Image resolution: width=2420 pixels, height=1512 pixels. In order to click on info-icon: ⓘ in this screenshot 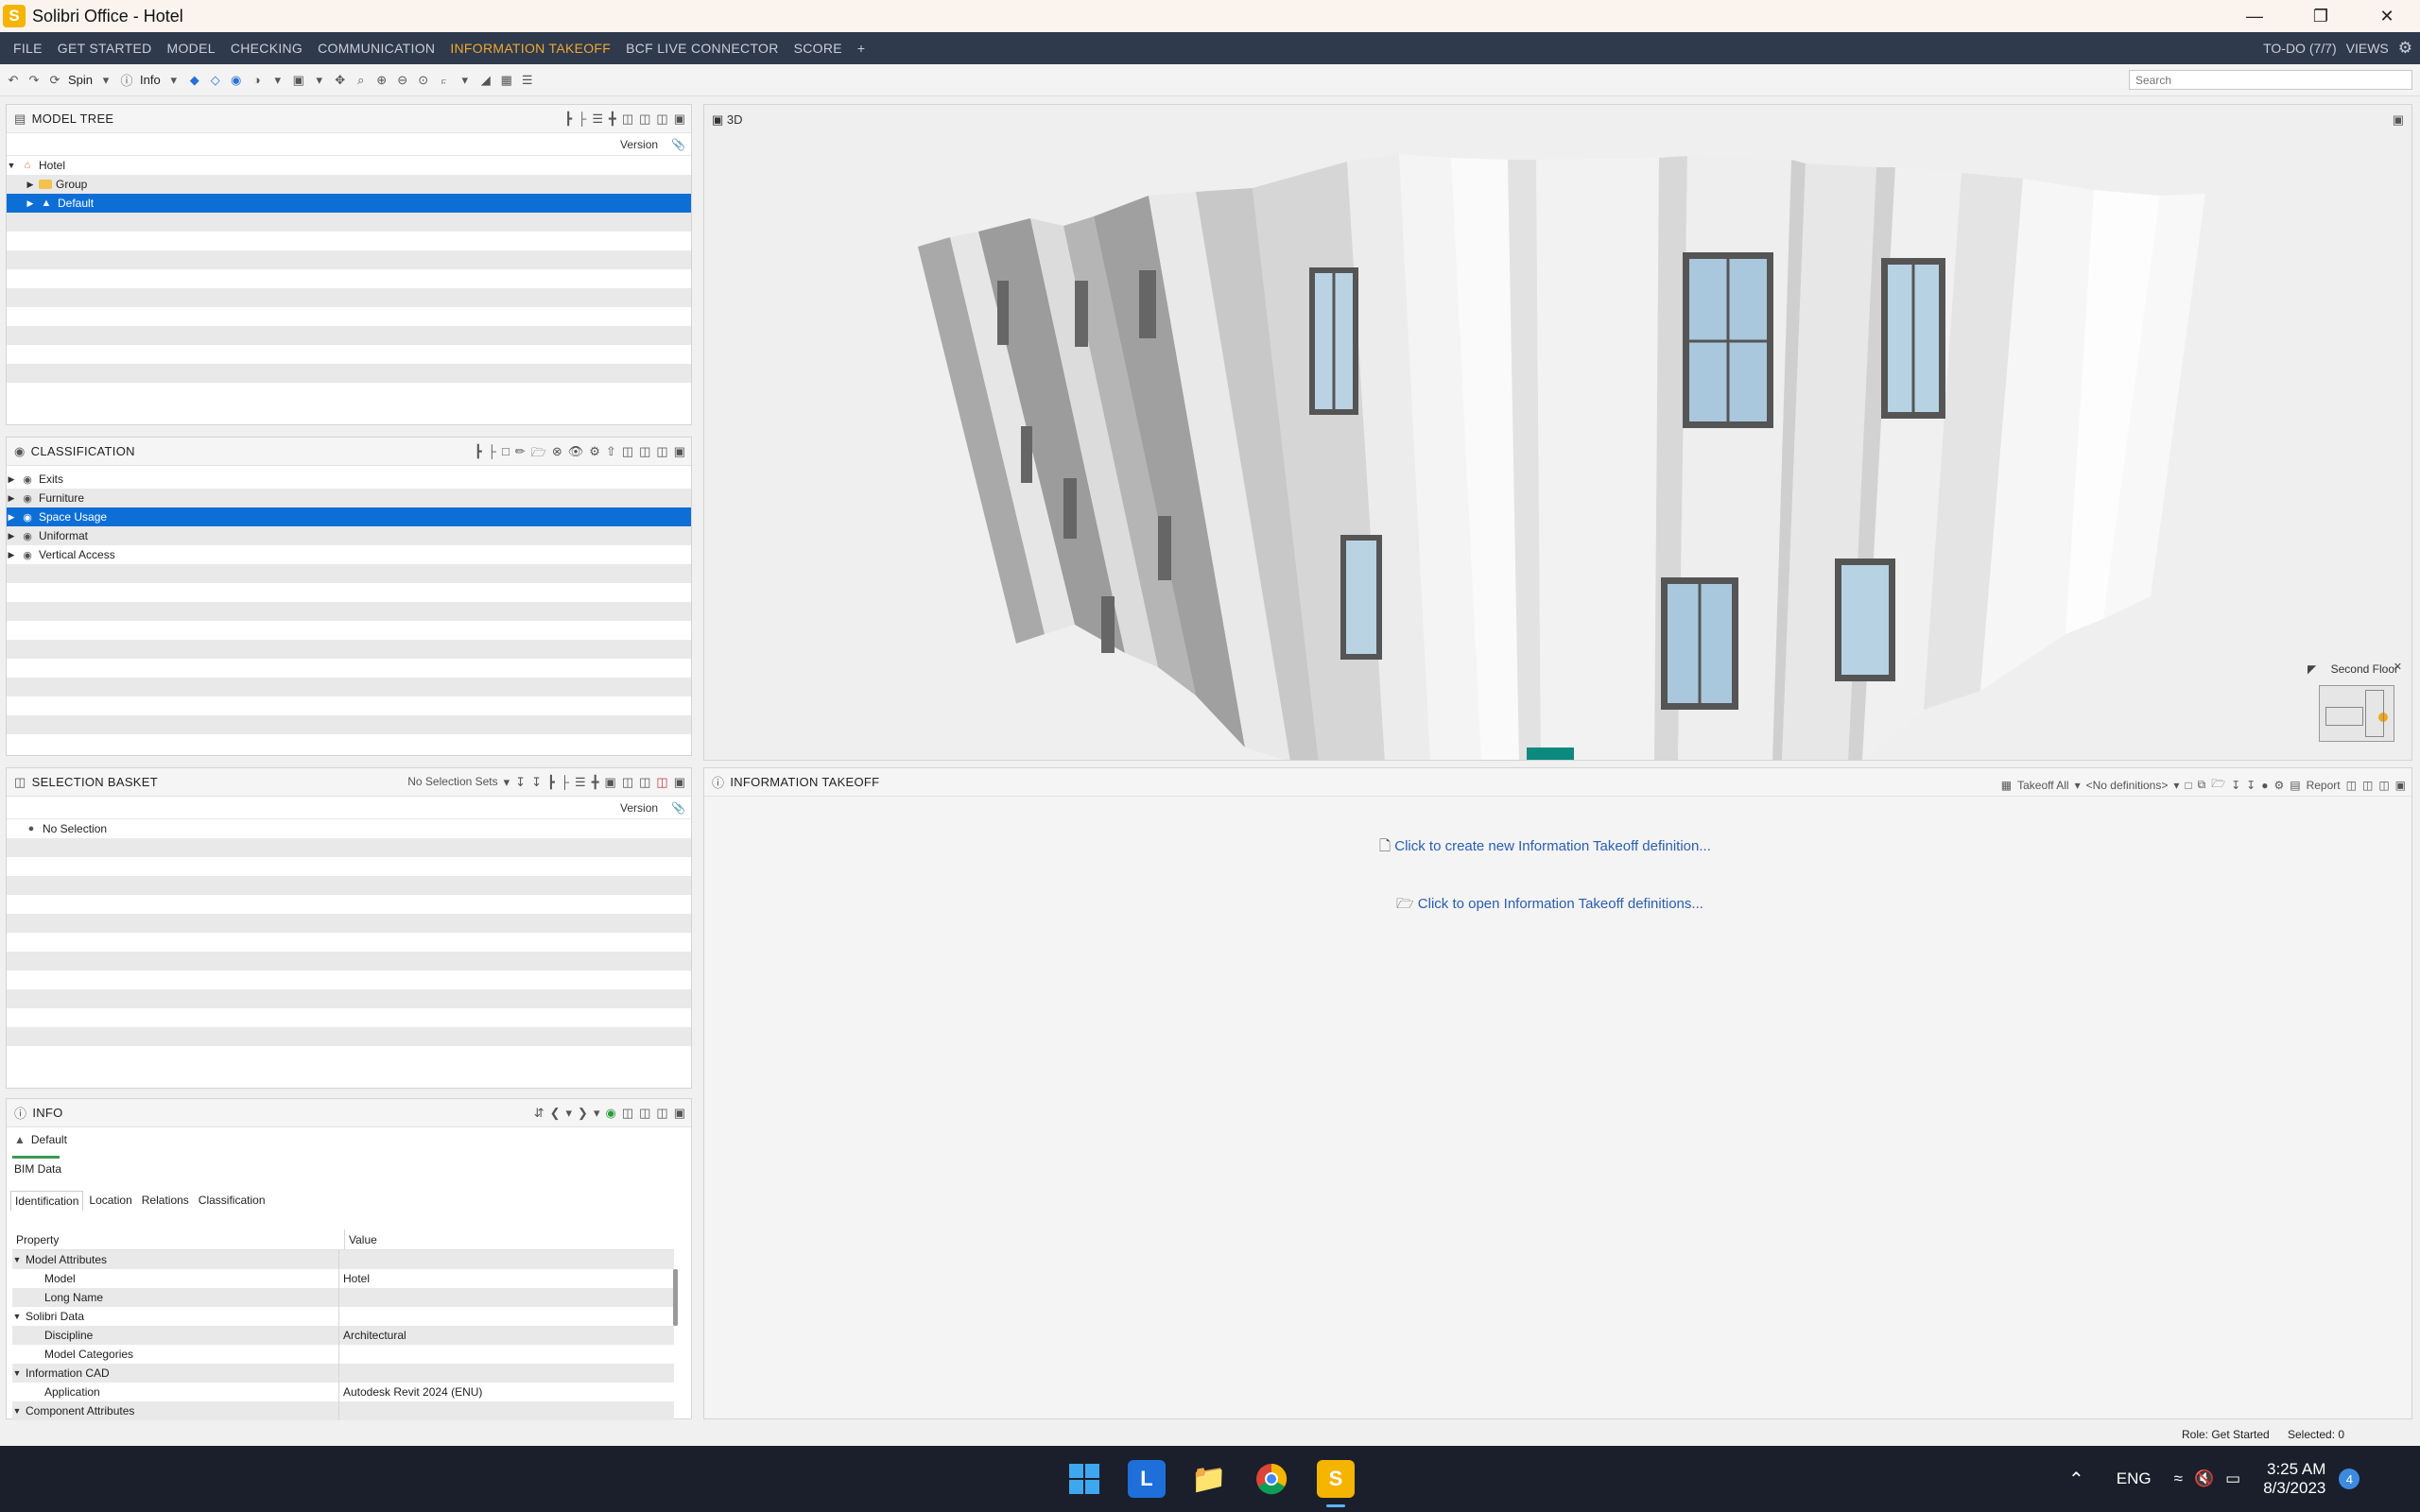, I will do `click(126, 80)`.